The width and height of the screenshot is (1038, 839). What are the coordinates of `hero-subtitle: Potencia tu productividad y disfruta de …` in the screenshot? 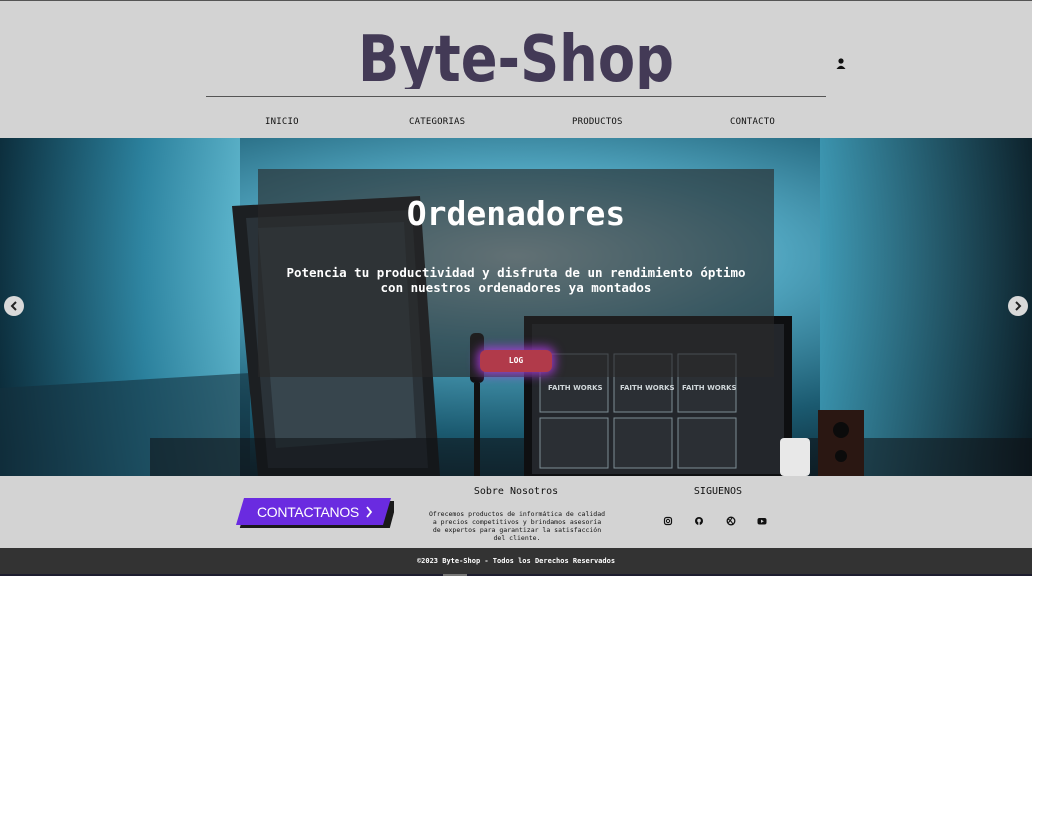 It's located at (516, 280).